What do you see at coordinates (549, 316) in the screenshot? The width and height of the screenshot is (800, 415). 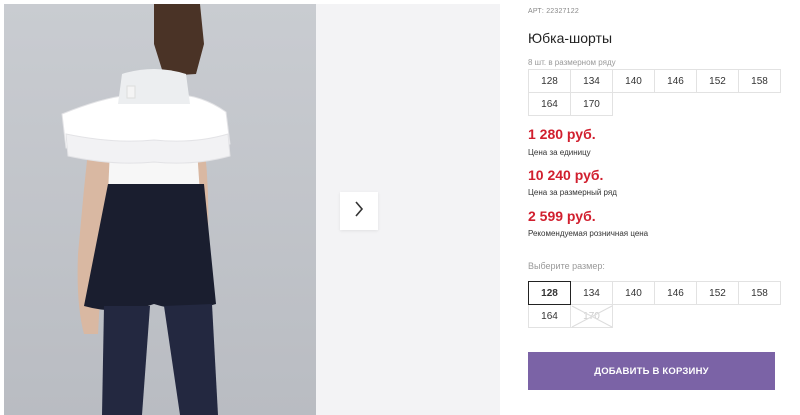 I see `size-option-164: 164` at bounding box center [549, 316].